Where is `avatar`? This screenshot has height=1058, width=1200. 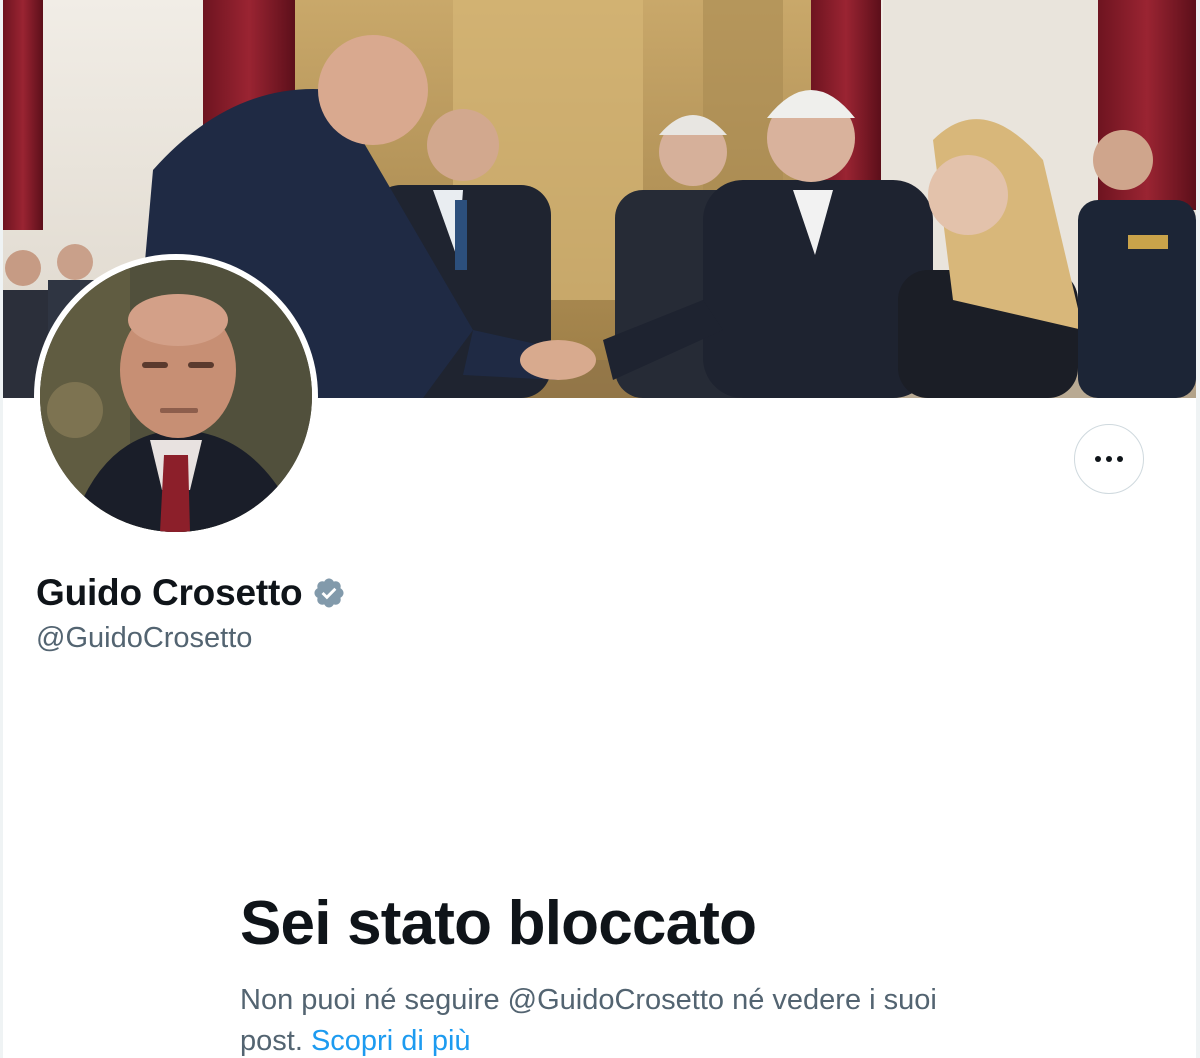 avatar is located at coordinates (176, 396).